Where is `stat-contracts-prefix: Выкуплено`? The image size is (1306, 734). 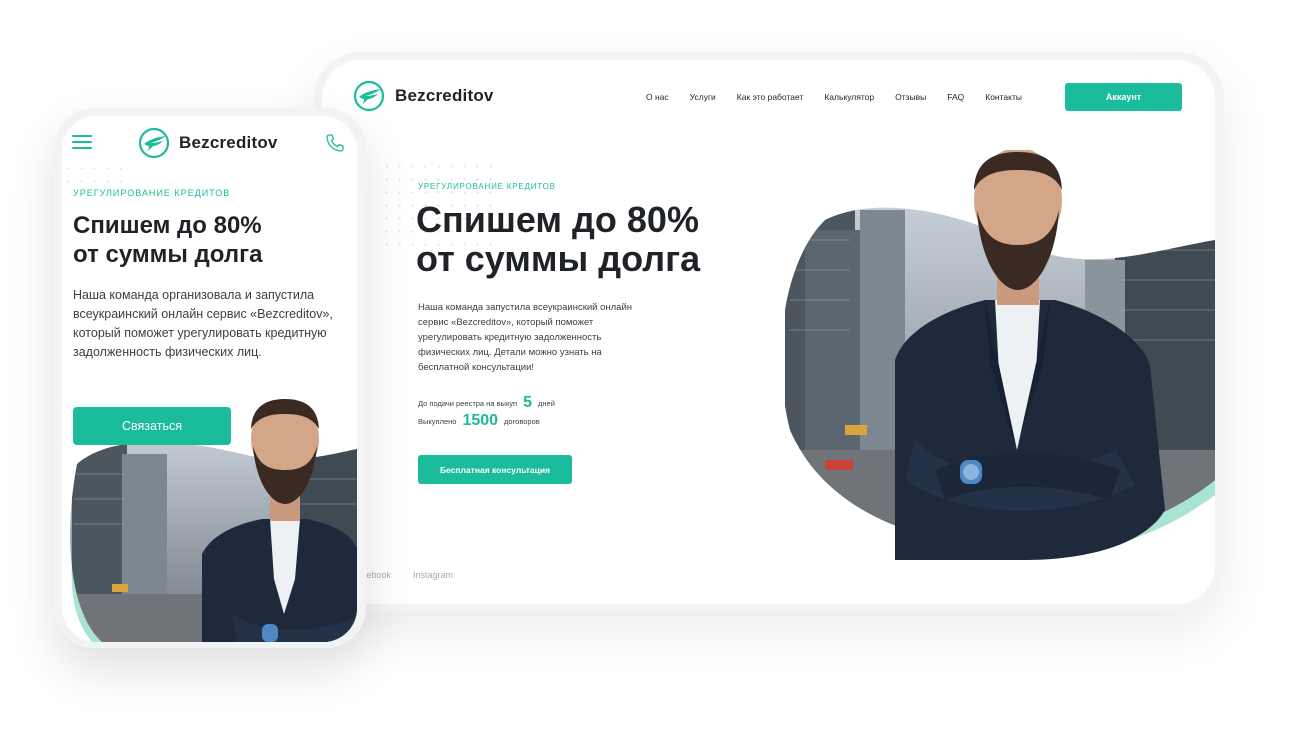 stat-contracts-prefix: Выкуплено is located at coordinates (437, 421).